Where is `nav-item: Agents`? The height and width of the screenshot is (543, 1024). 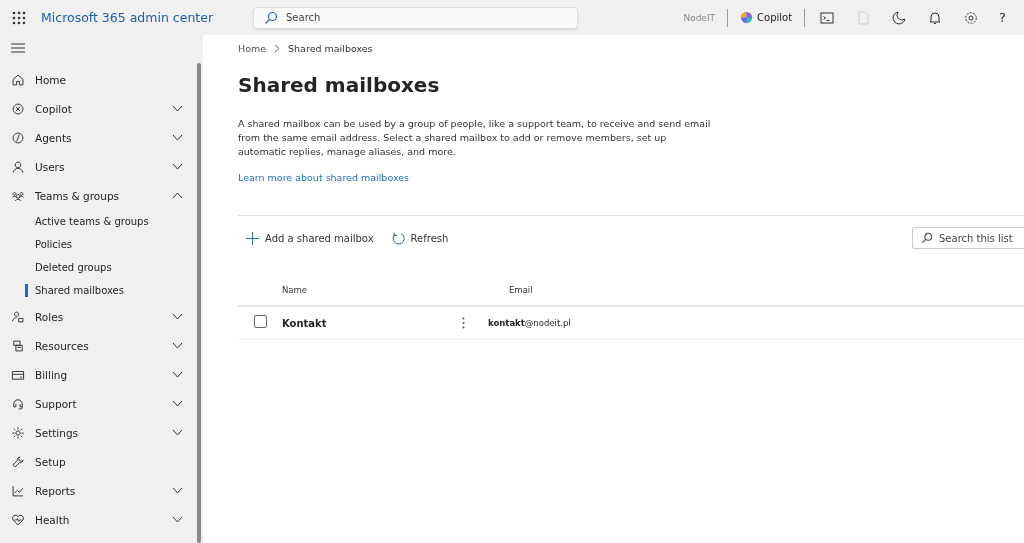 nav-item: Agents is located at coordinates (97, 137).